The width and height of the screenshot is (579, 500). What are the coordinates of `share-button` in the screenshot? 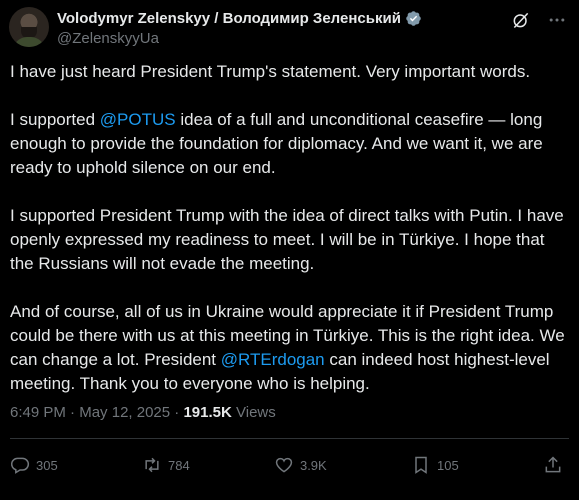 It's located at (553, 465).